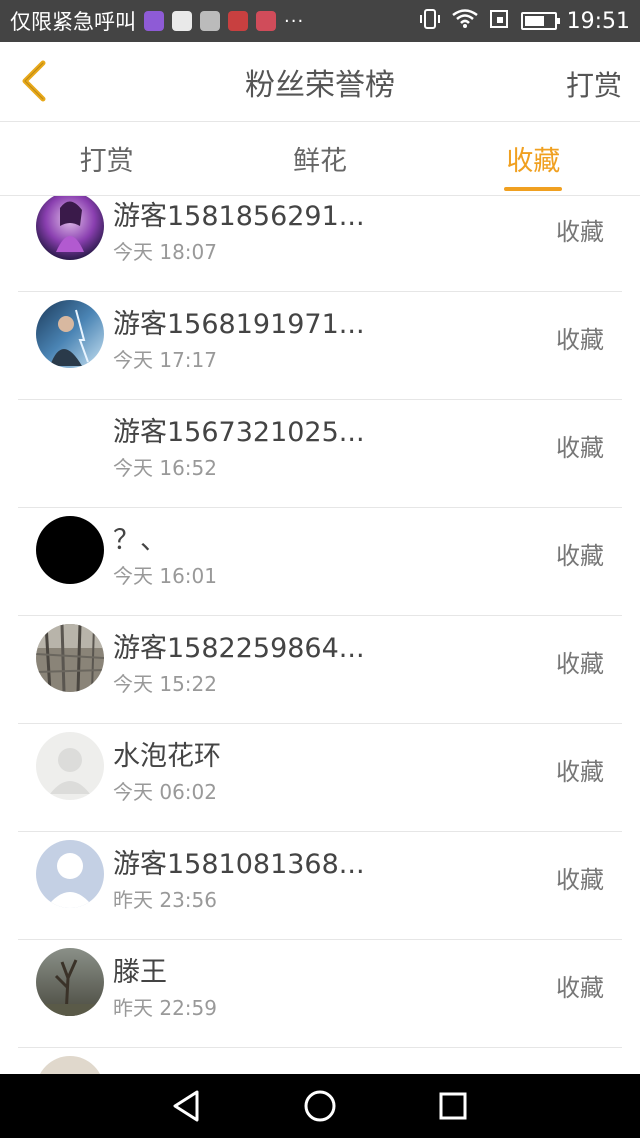  What do you see at coordinates (465, 21) in the screenshot?
I see `wifi-icon` at bounding box center [465, 21].